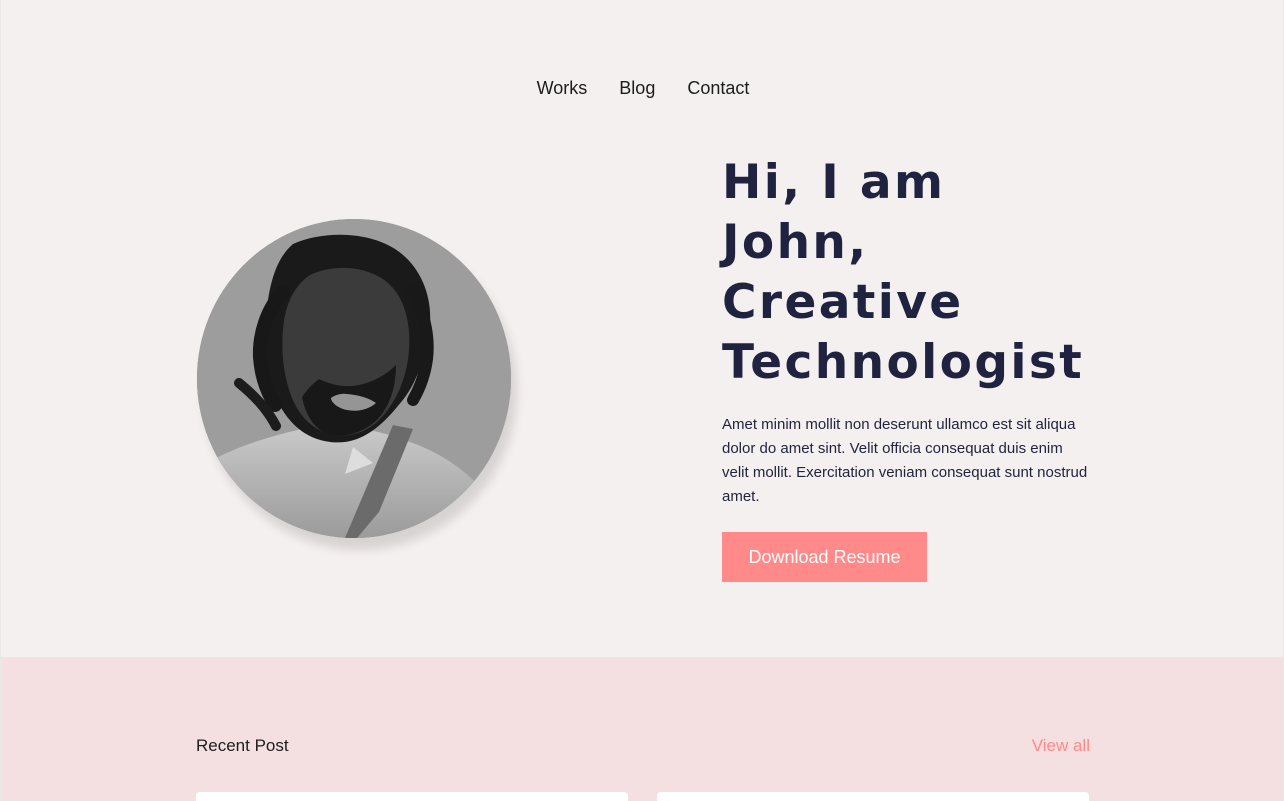 This screenshot has width=1284, height=801. I want to click on nav-link-contact: Contact, so click(718, 88).